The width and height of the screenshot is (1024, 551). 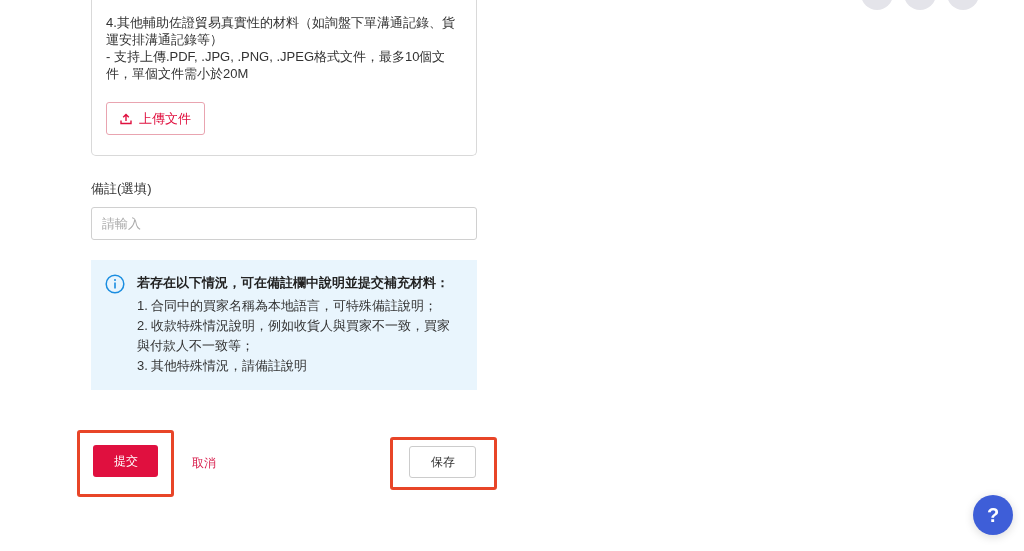 What do you see at coordinates (125, 460) in the screenshot?
I see `submit-button: 提交` at bounding box center [125, 460].